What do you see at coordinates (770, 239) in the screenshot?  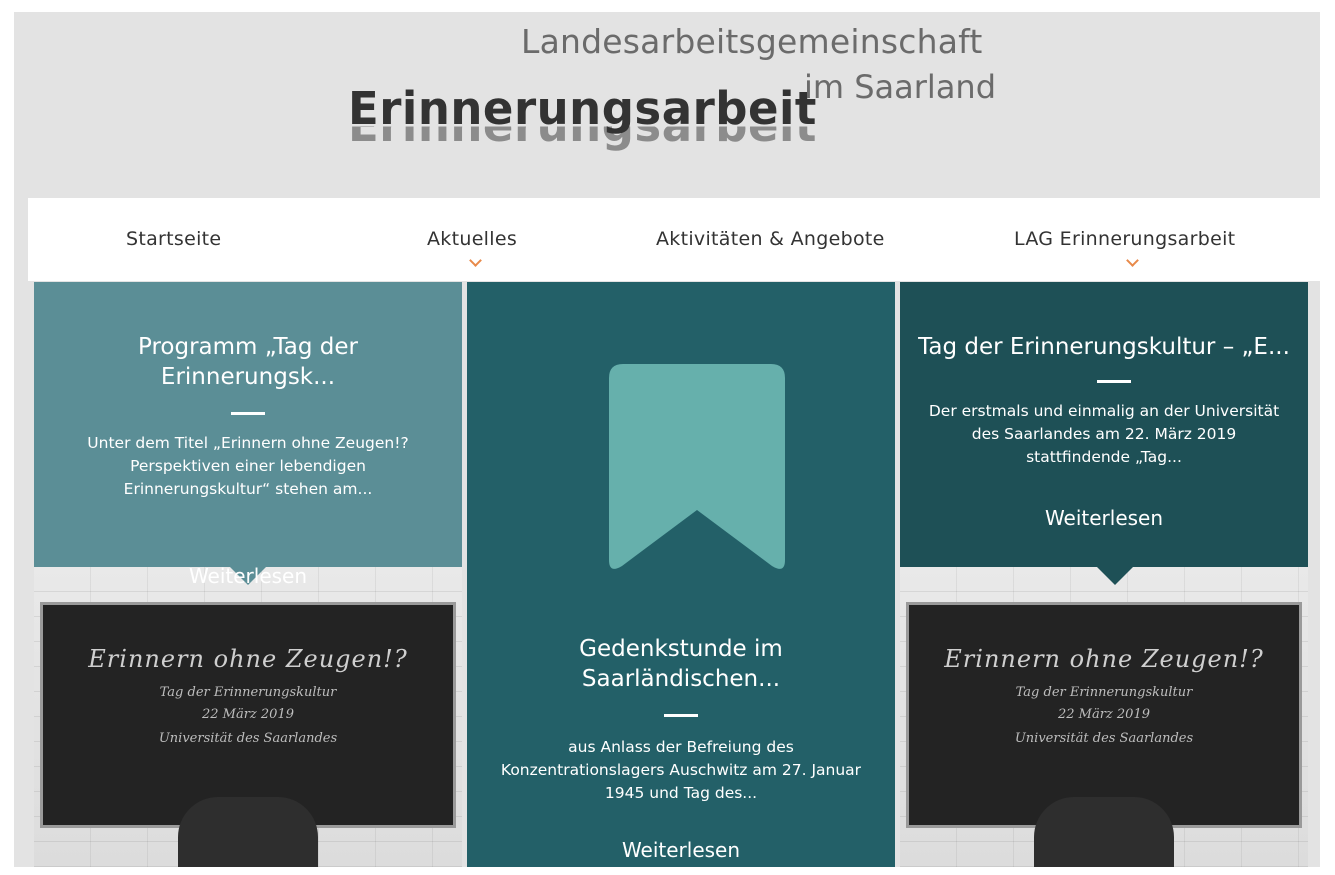 I see `nav-item-aktivitaeten: Aktivitäten & Angebote` at bounding box center [770, 239].